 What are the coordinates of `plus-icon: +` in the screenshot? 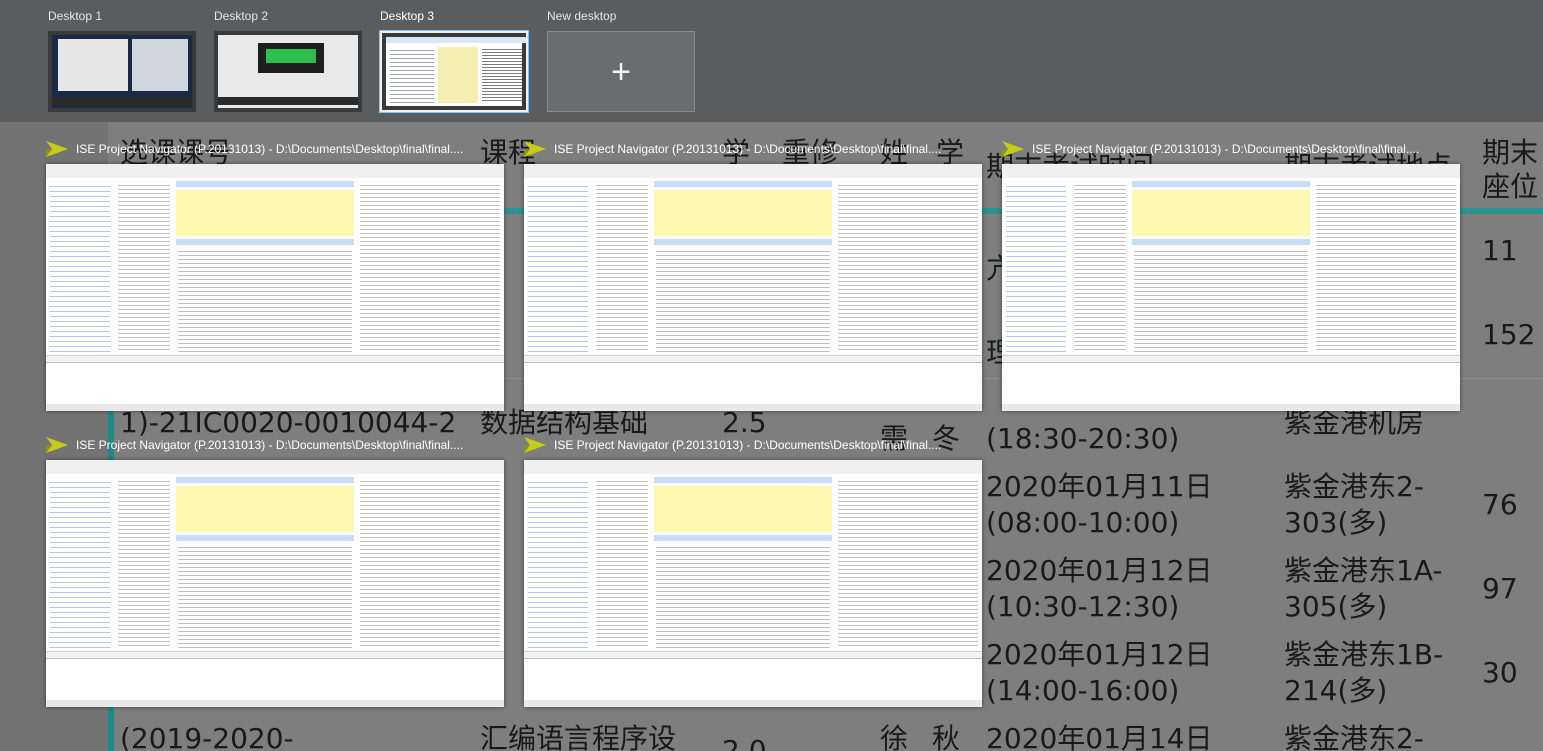 It's located at (621, 71).